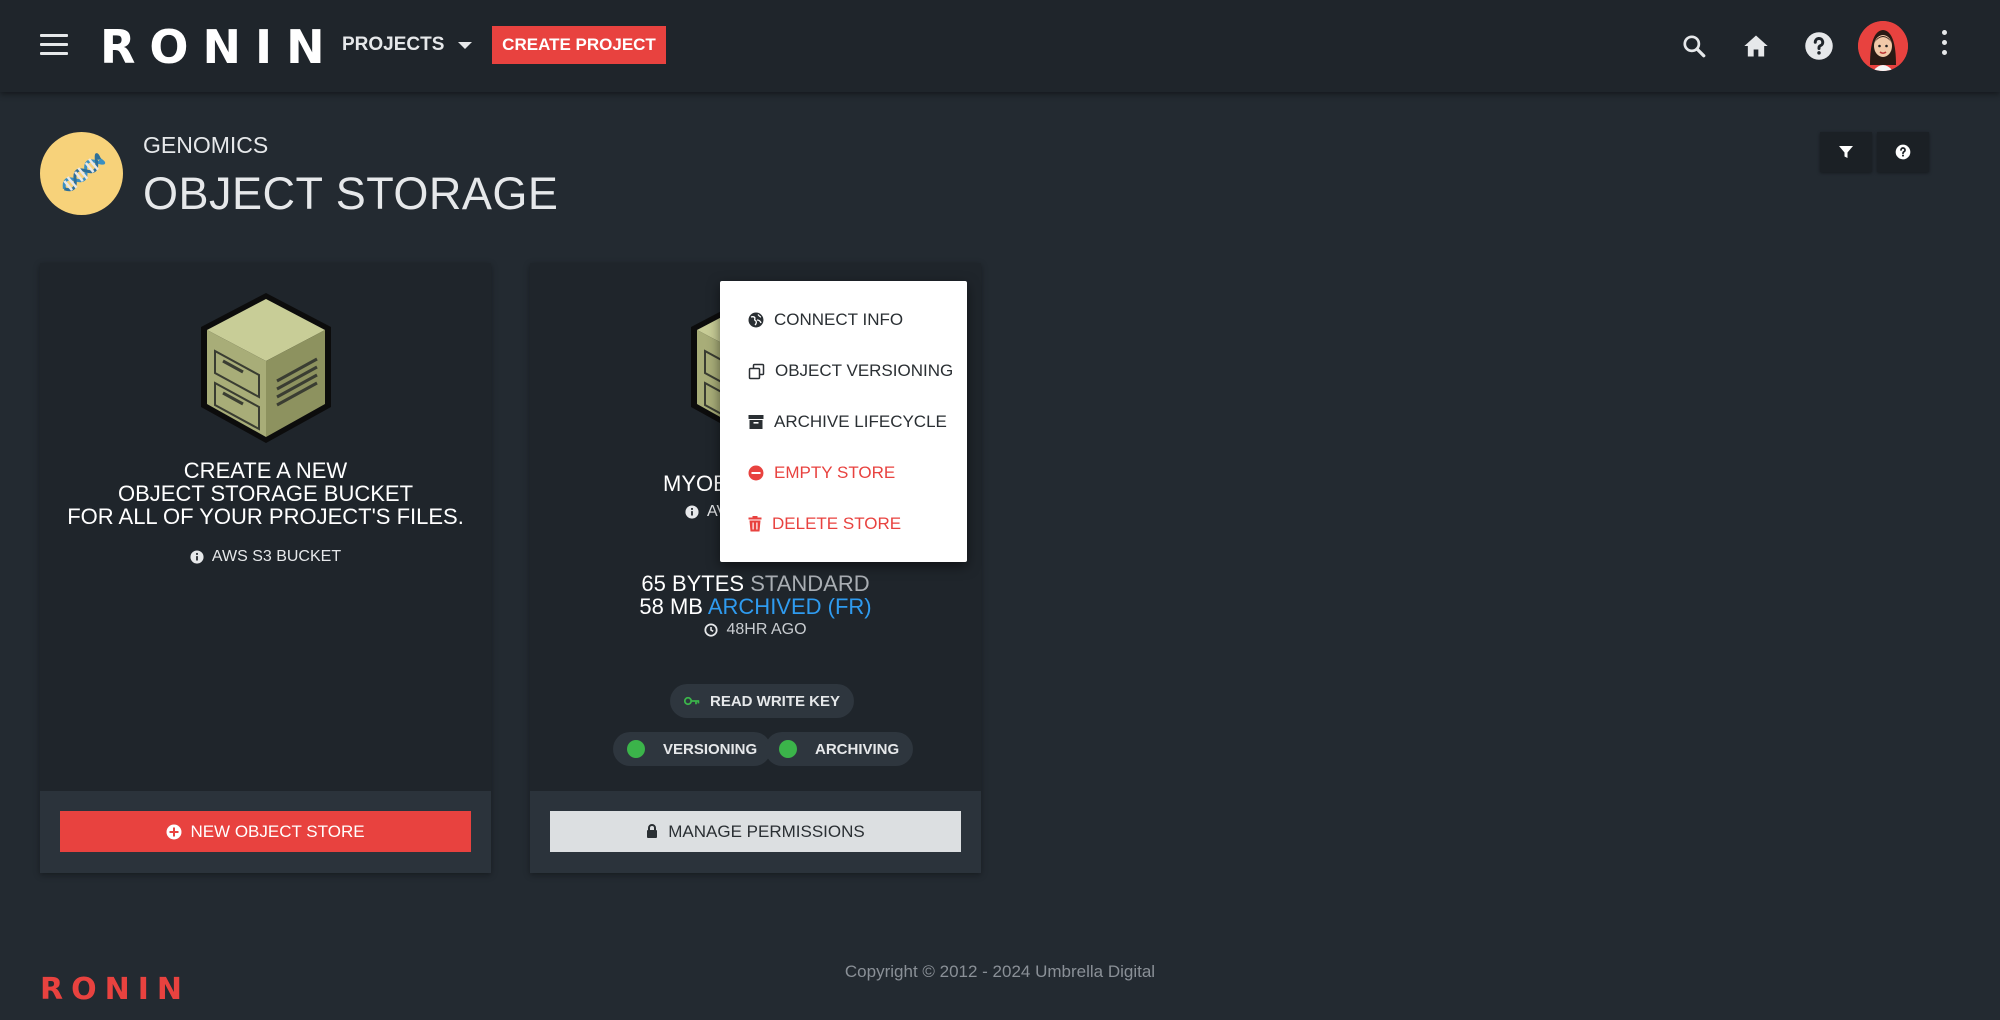  I want to click on more-vert-icon, so click(1944, 46).